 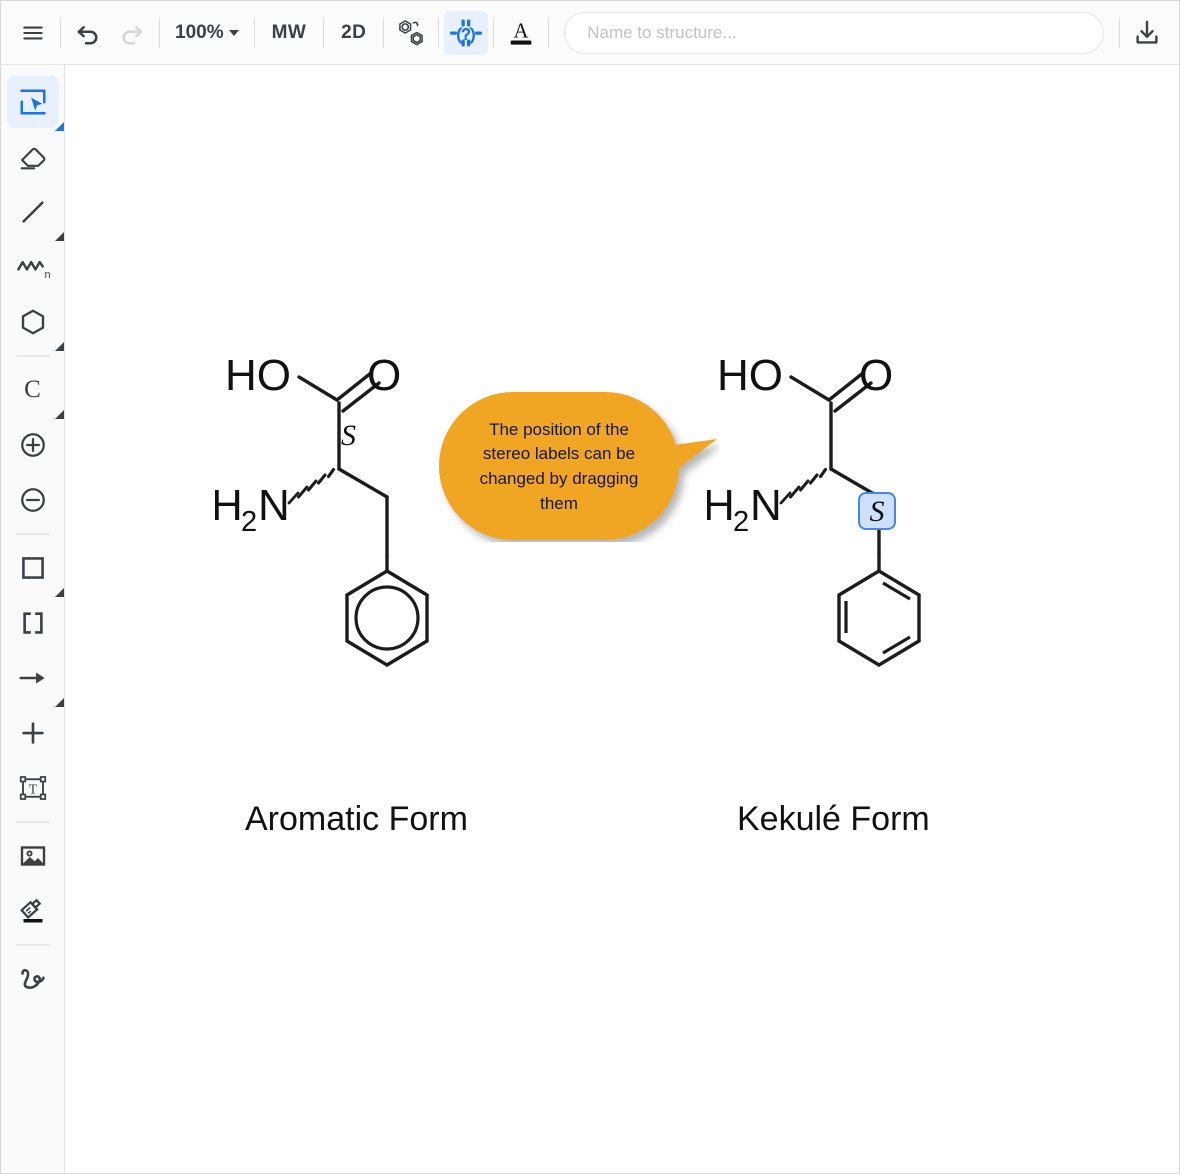 What do you see at coordinates (877, 618) in the screenshot?
I see `kekule-double-bonds` at bounding box center [877, 618].